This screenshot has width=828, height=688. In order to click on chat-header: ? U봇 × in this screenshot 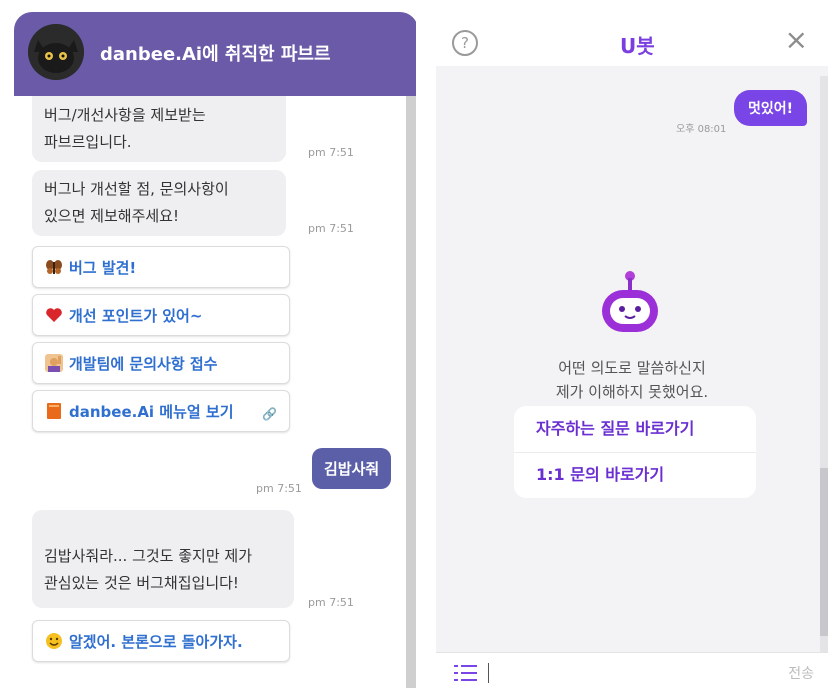, I will do `click(632, 37)`.